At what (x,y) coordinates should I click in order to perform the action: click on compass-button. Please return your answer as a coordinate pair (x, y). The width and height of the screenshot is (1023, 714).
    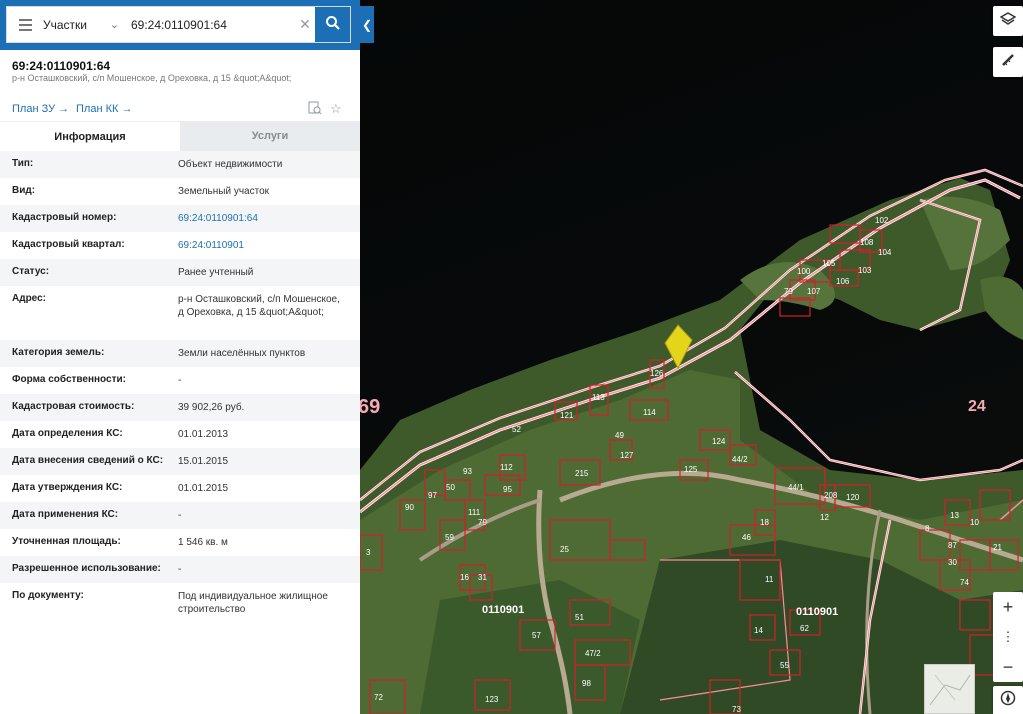
    Looking at the image, I should click on (1008, 700).